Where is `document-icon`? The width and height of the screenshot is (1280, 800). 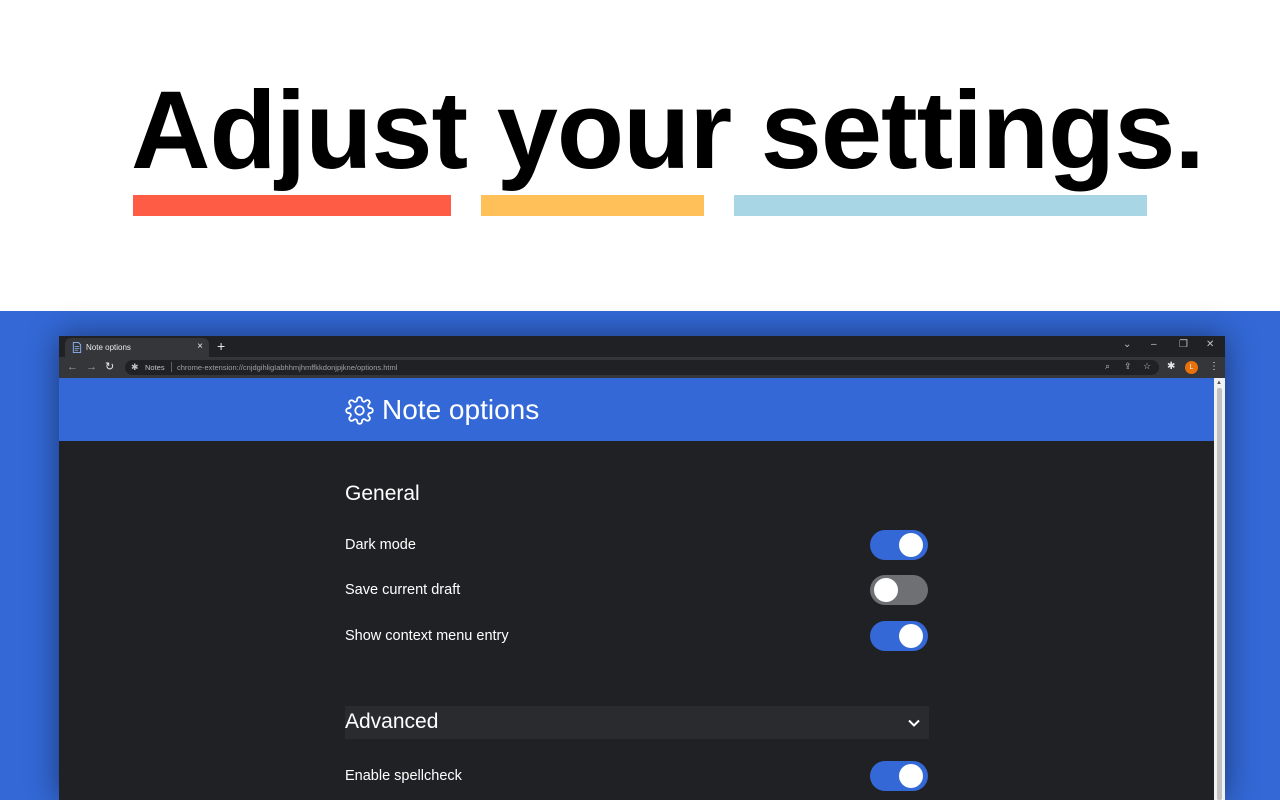 document-icon is located at coordinates (77, 347).